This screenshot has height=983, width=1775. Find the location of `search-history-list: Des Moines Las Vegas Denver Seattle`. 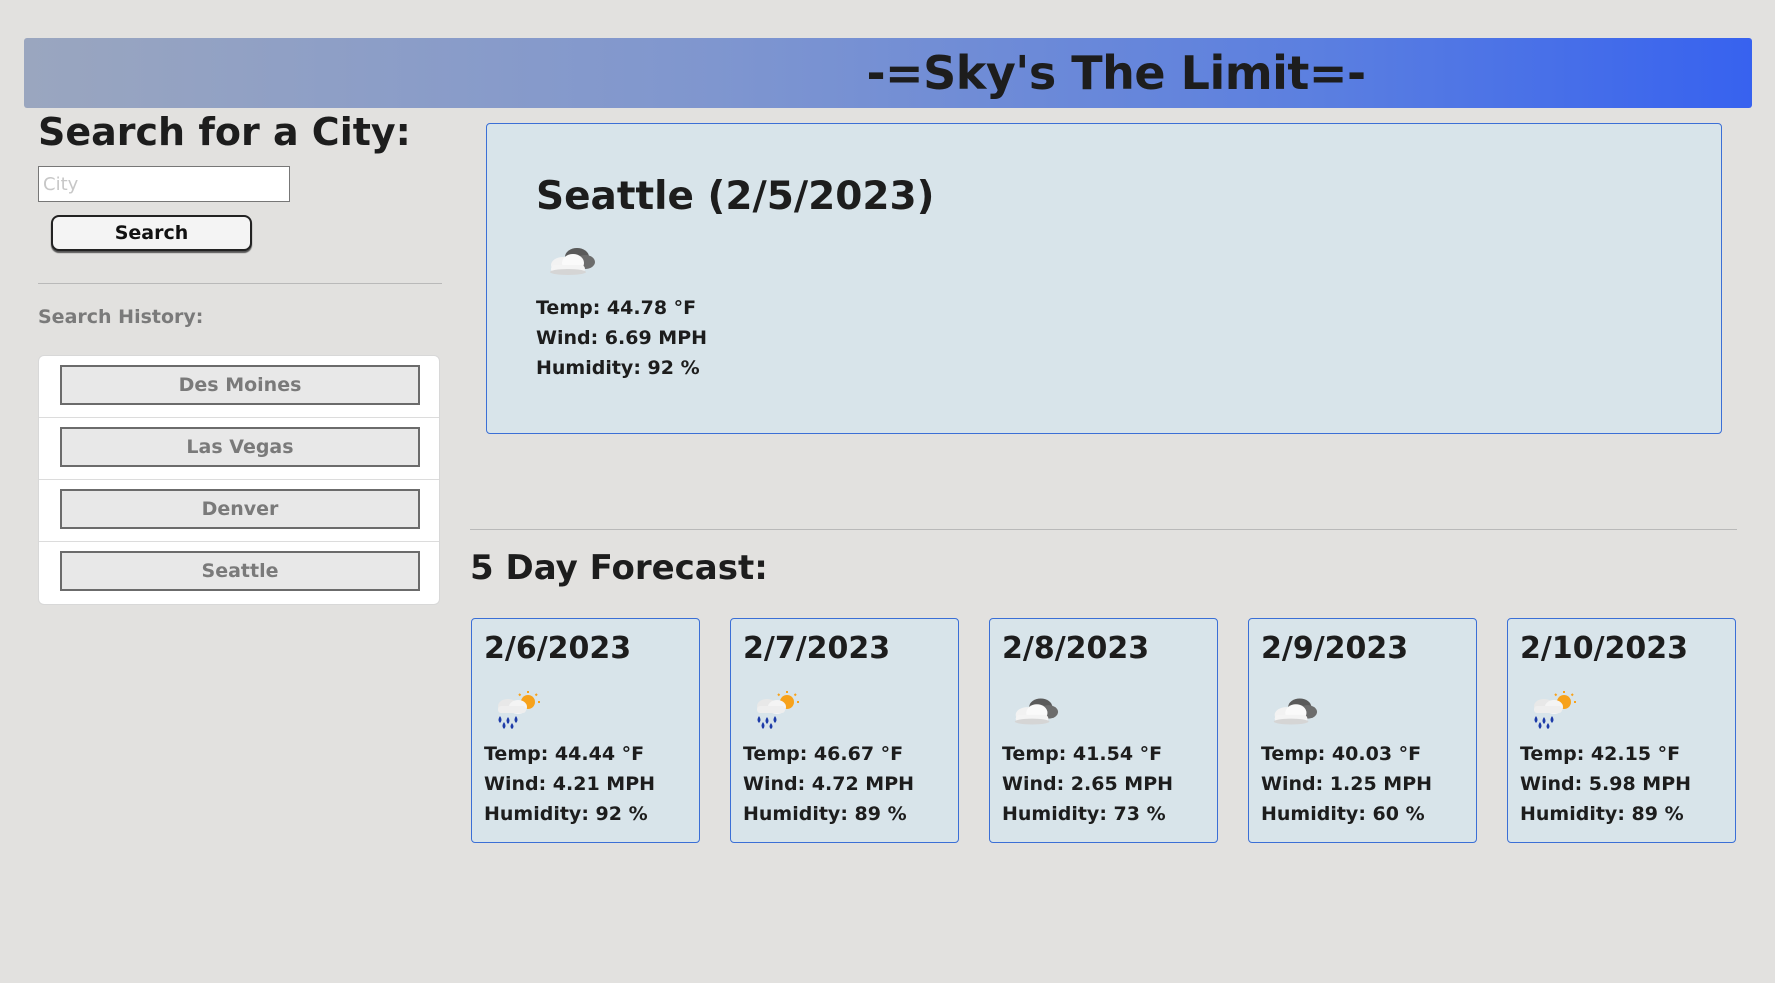

search-history-list: Des Moines Las Vegas Denver Seattle is located at coordinates (239, 480).